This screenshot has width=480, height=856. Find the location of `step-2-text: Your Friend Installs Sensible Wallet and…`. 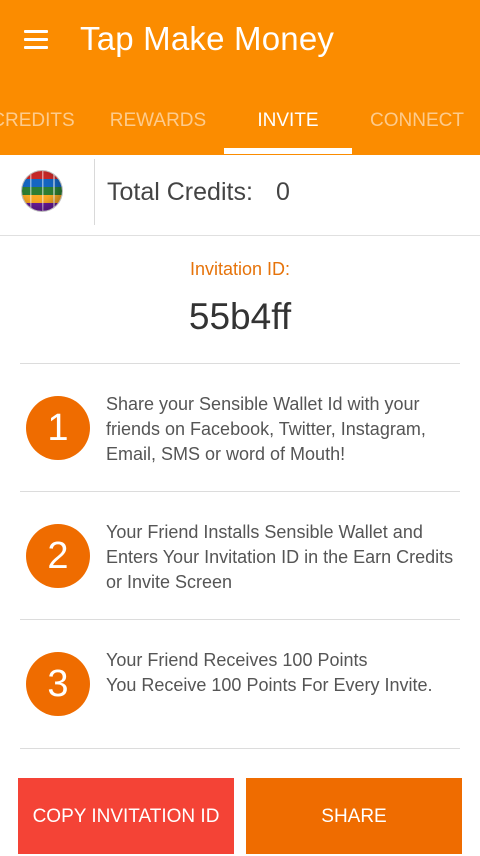

step-2-text: Your Friend Installs Sensible Wallet and… is located at coordinates (280, 557).